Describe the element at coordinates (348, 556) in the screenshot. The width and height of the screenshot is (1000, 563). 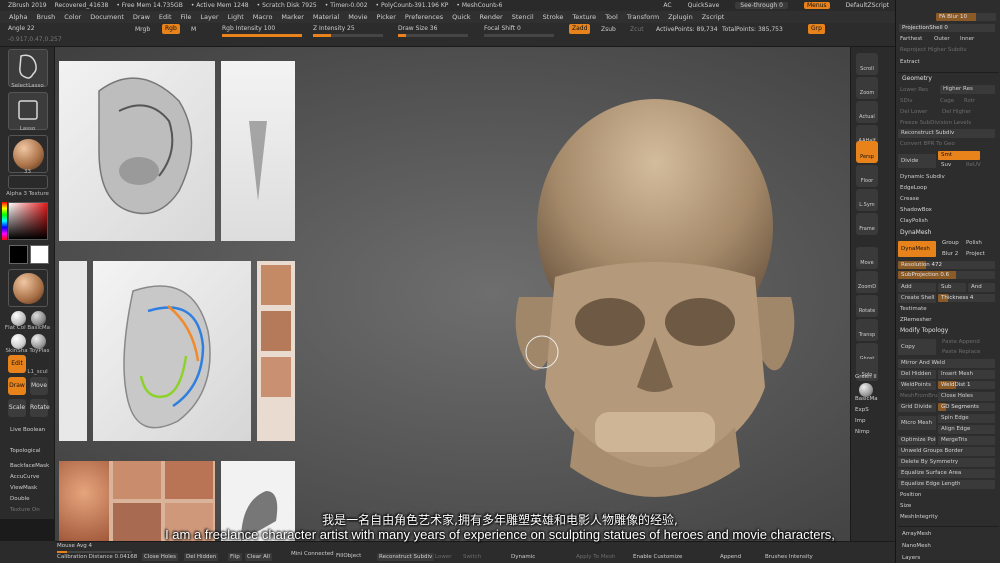
I see `fill-object-button: FillObject` at that location.